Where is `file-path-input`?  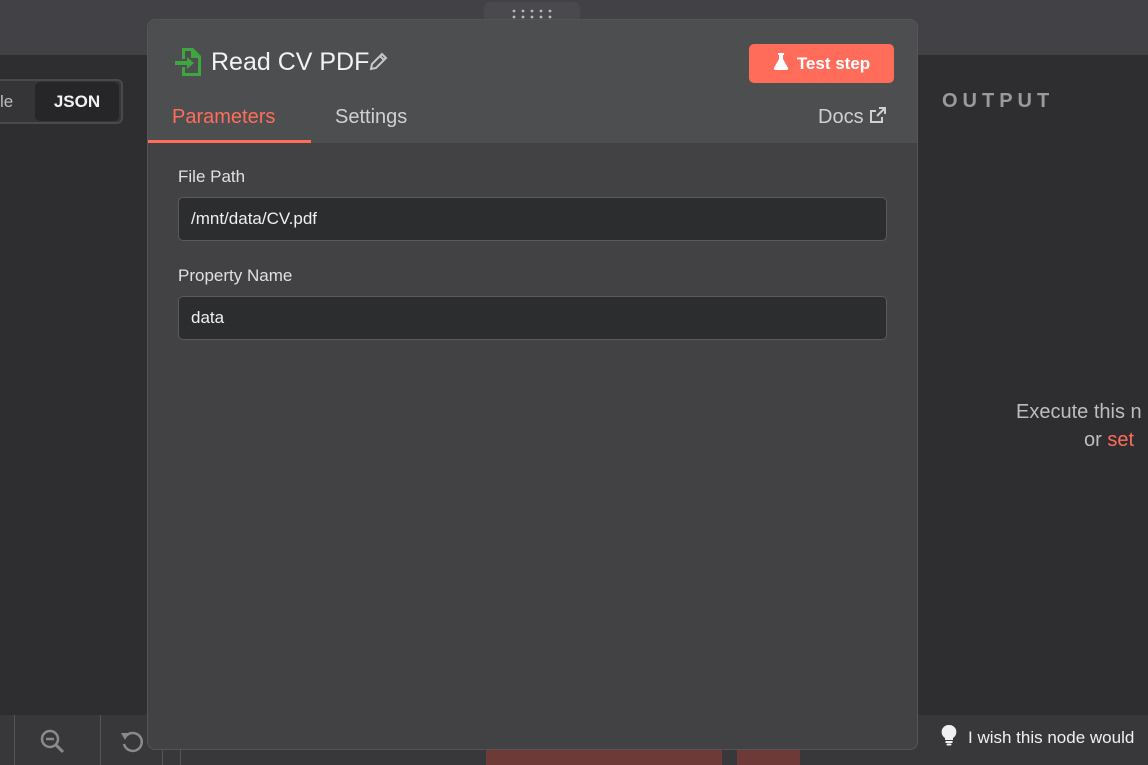 file-path-input is located at coordinates (532, 219).